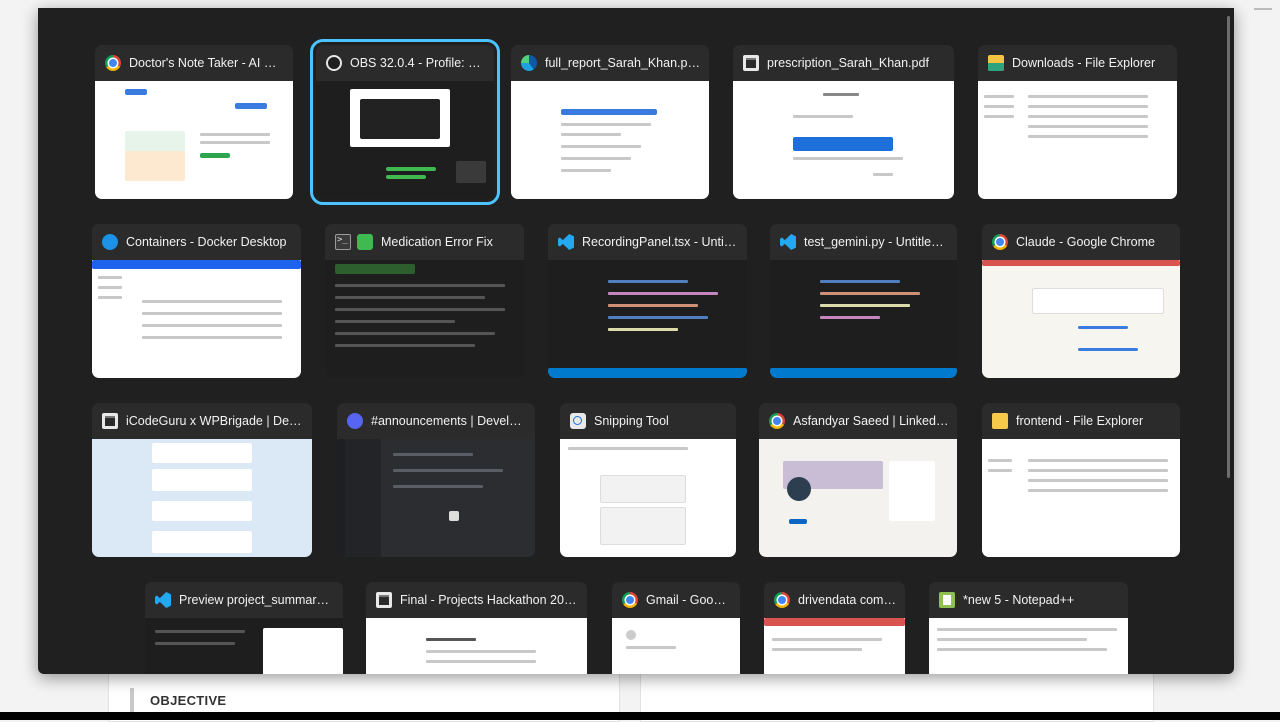 The width and height of the screenshot is (1280, 722). I want to click on tile-header: Containers - Docker Desktop, so click(196, 242).